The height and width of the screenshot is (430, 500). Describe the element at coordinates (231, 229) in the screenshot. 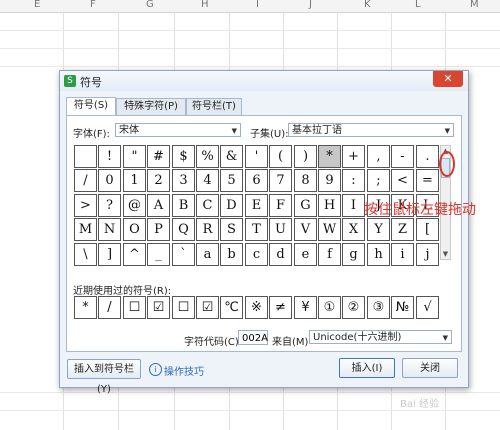

I see `symbol-cell: S` at that location.